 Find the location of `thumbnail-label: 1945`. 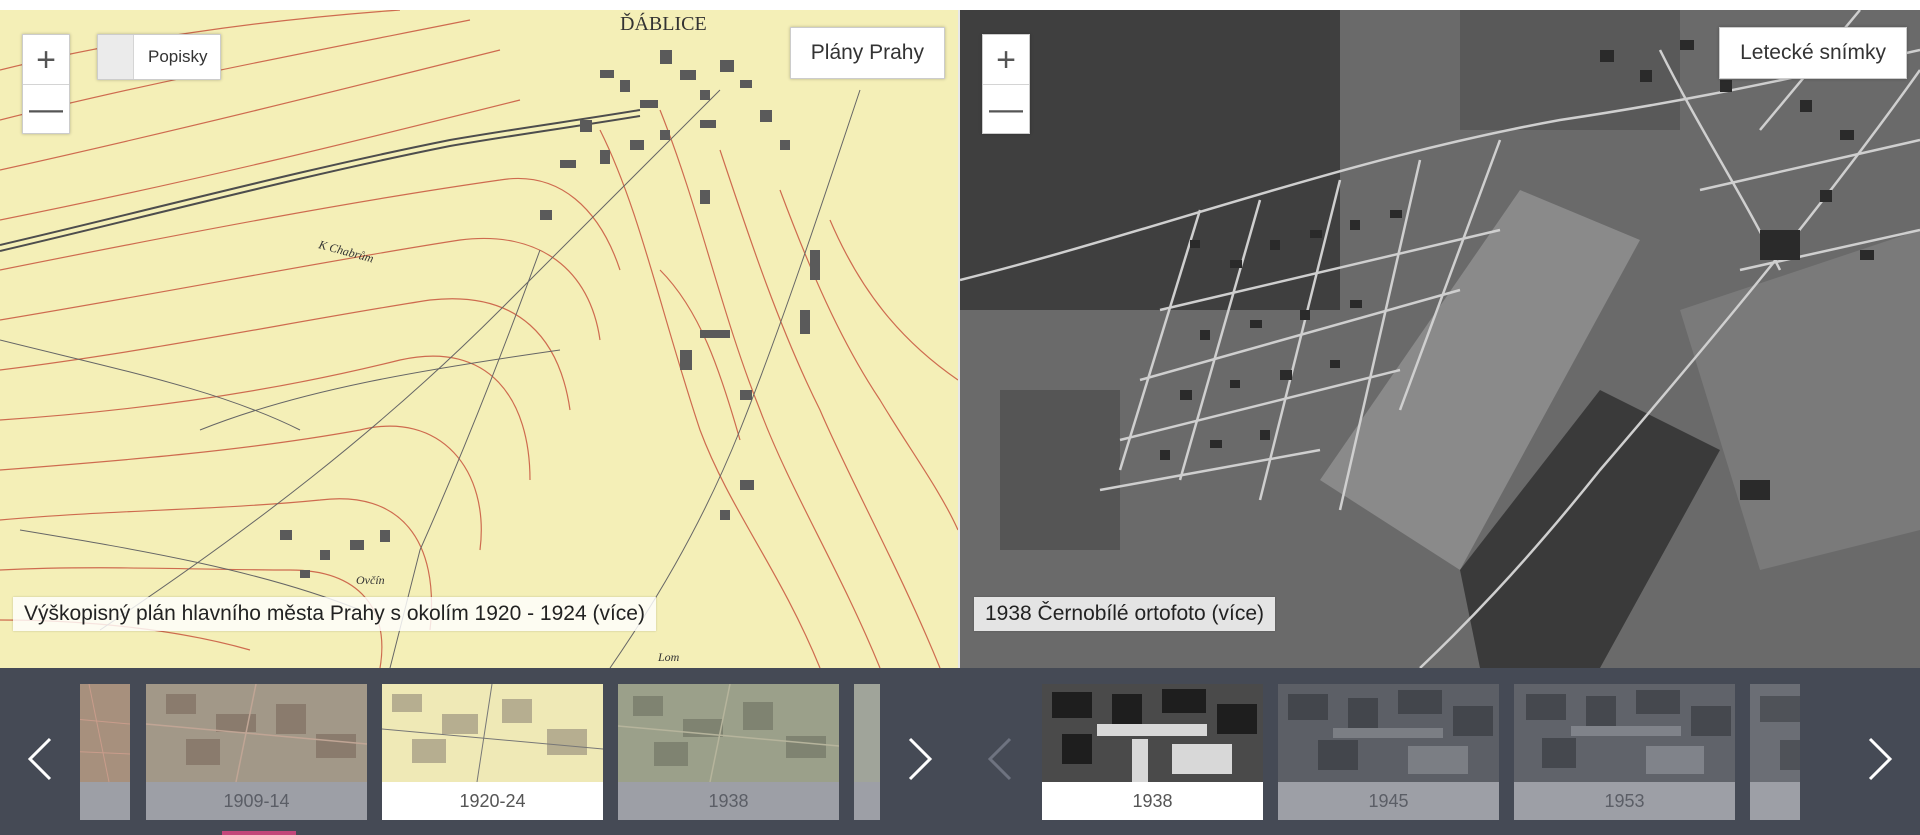

thumbnail-label: 1945 is located at coordinates (1388, 801).